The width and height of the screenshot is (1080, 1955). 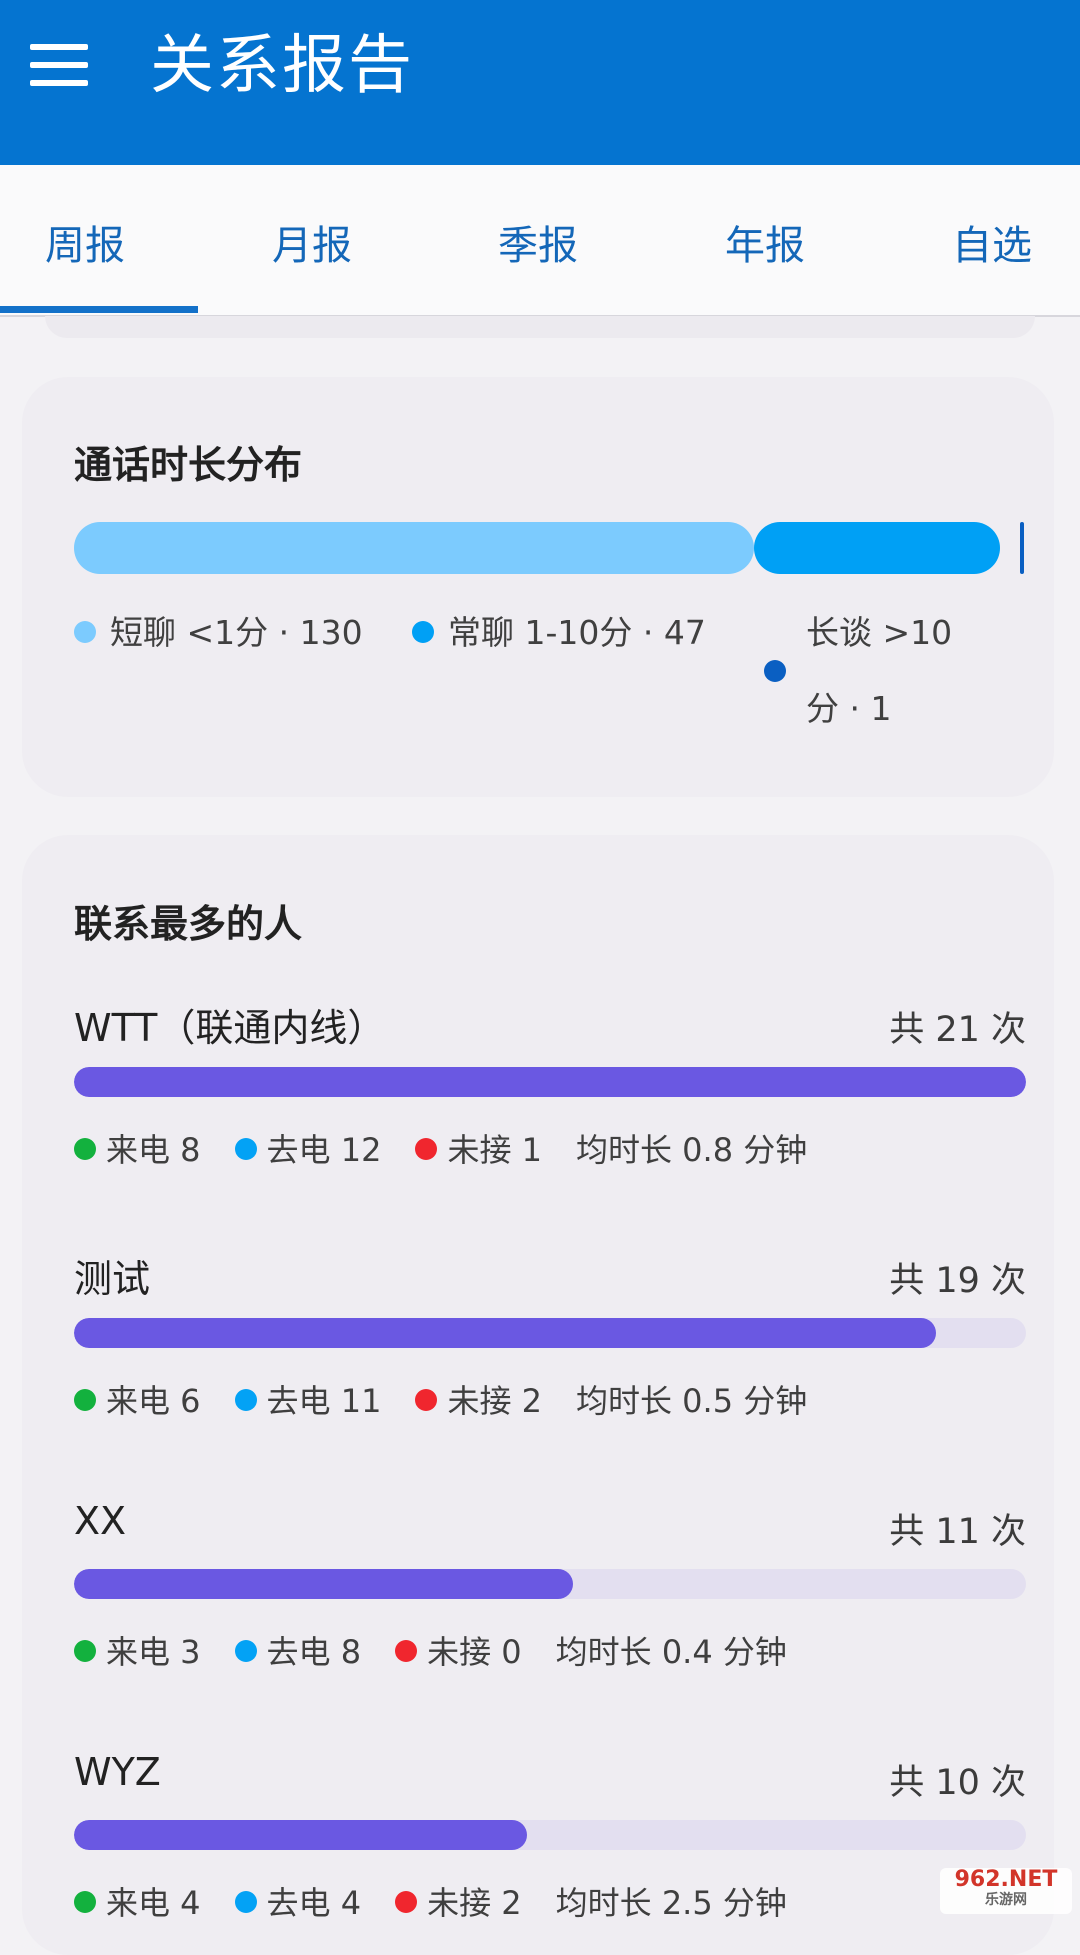 I want to click on short-call-segment, so click(x=414, y=548).